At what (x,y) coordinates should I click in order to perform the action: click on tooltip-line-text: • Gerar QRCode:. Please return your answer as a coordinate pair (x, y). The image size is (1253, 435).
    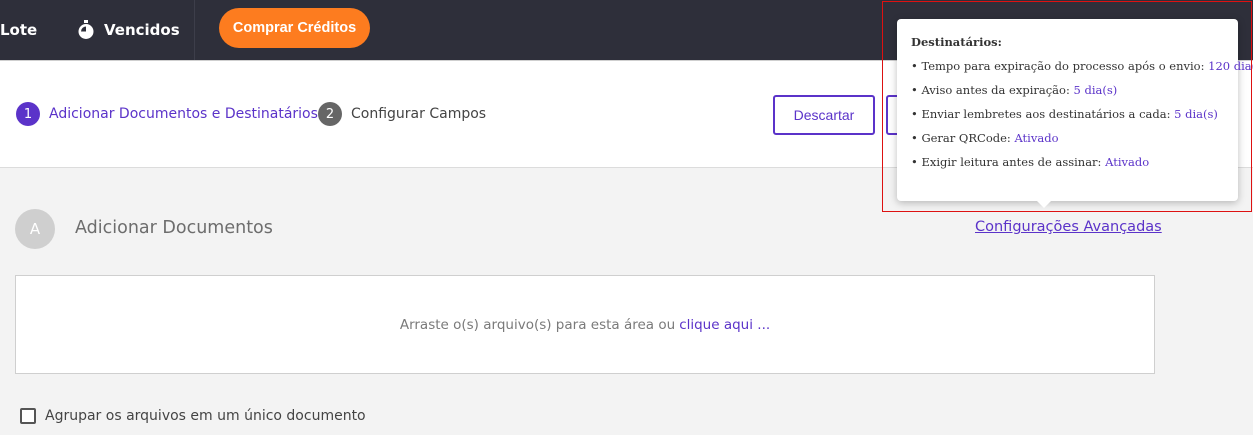
    Looking at the image, I should click on (961, 138).